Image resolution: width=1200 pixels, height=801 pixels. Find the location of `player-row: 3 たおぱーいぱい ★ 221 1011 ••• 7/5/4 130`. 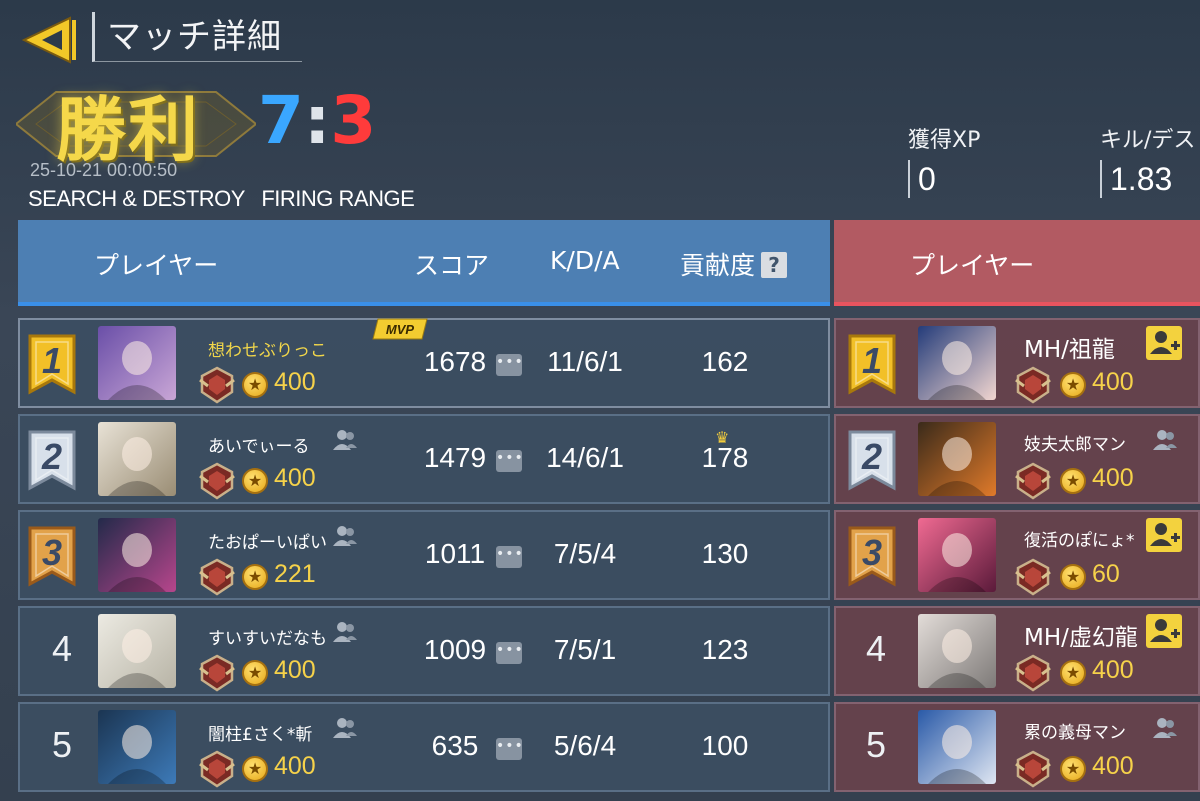

player-row: 3 たおぱーいぱい ★ 221 1011 ••• 7/5/4 130 is located at coordinates (424, 555).